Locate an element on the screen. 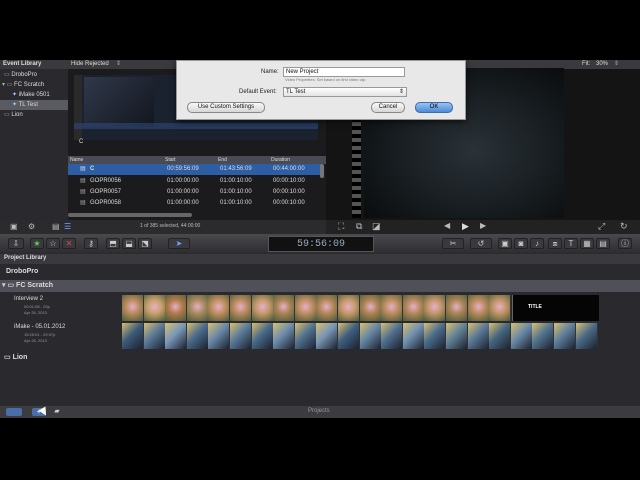  previous-frame-icon: ◀ is located at coordinates (447, 225).